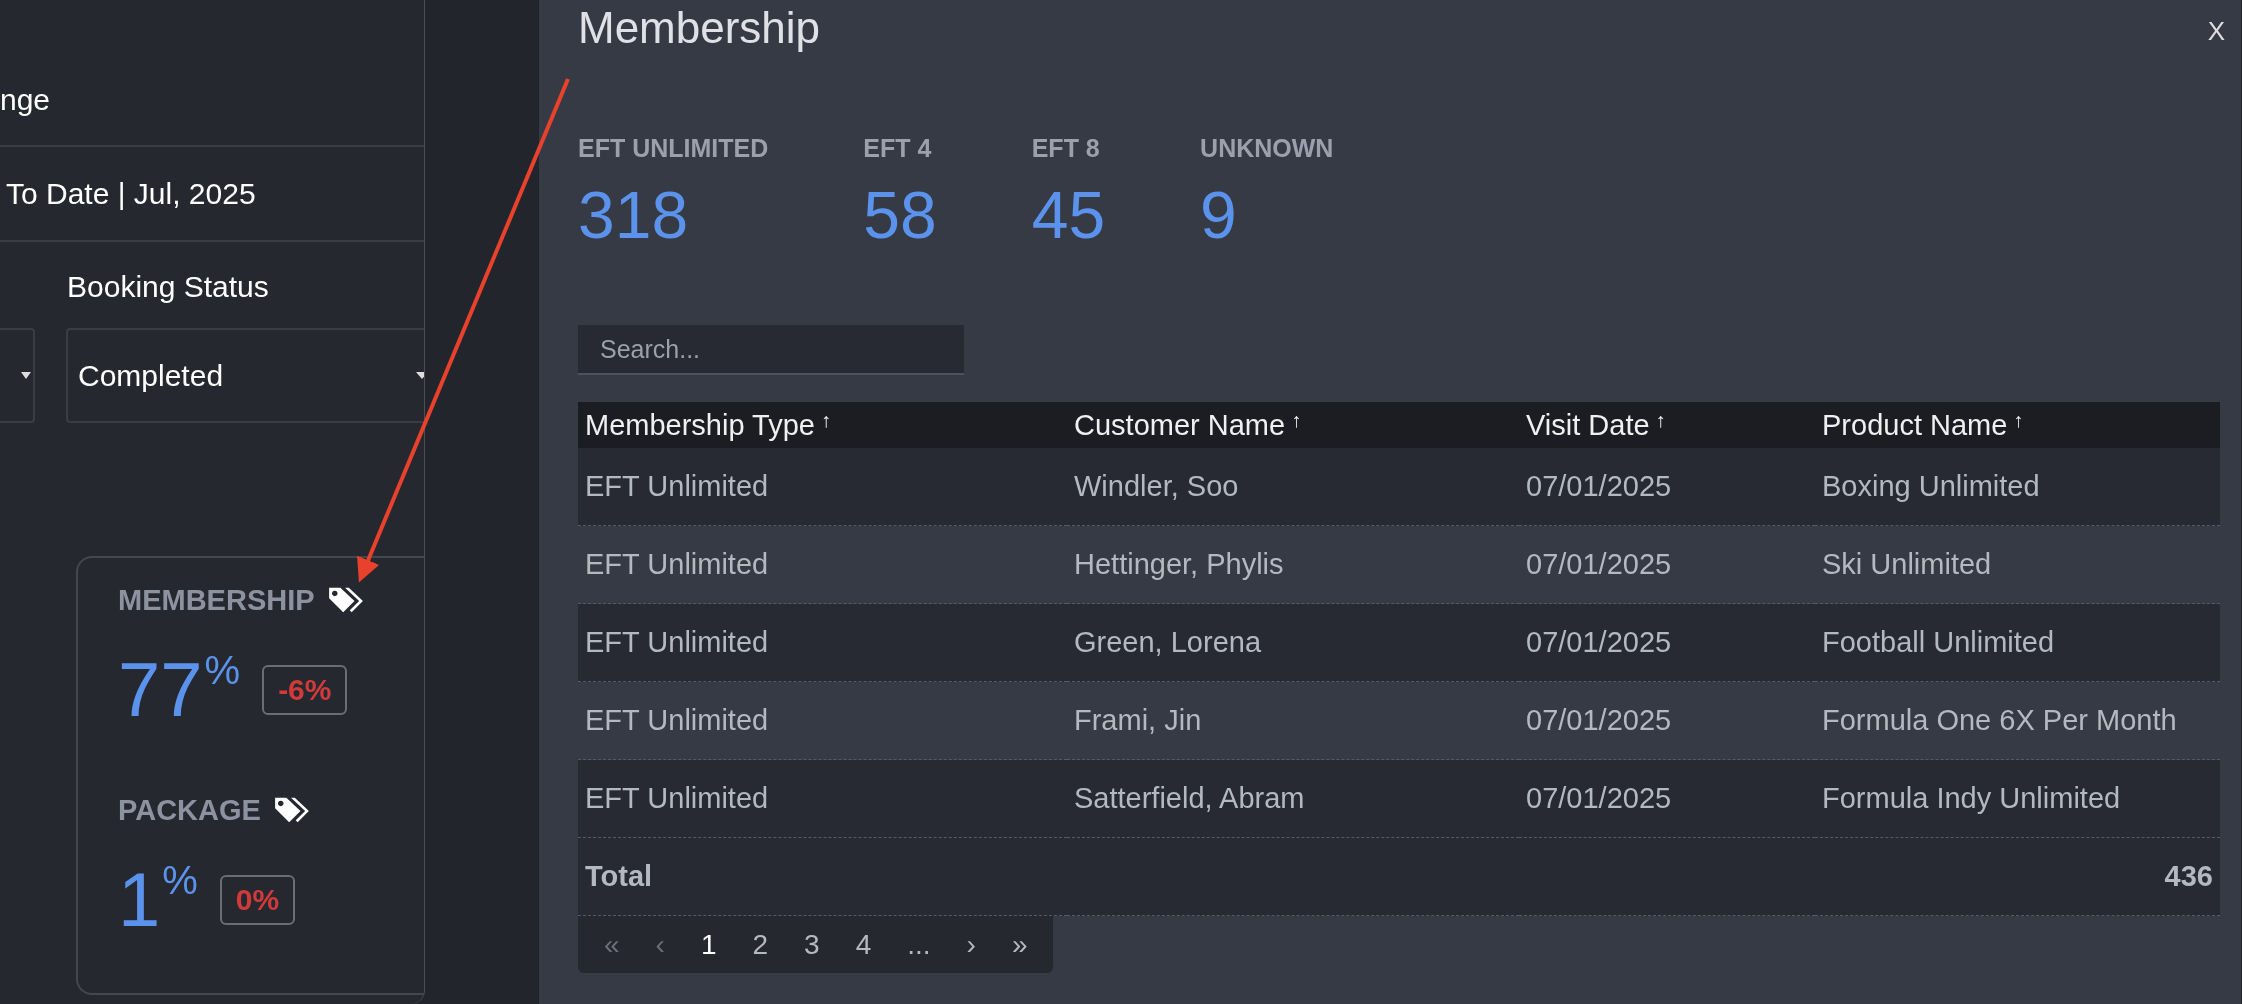 Image resolution: width=2242 pixels, height=1004 pixels. Describe the element at coordinates (2017, 564) in the screenshot. I see `table-cell: Ski Unlimited` at that location.